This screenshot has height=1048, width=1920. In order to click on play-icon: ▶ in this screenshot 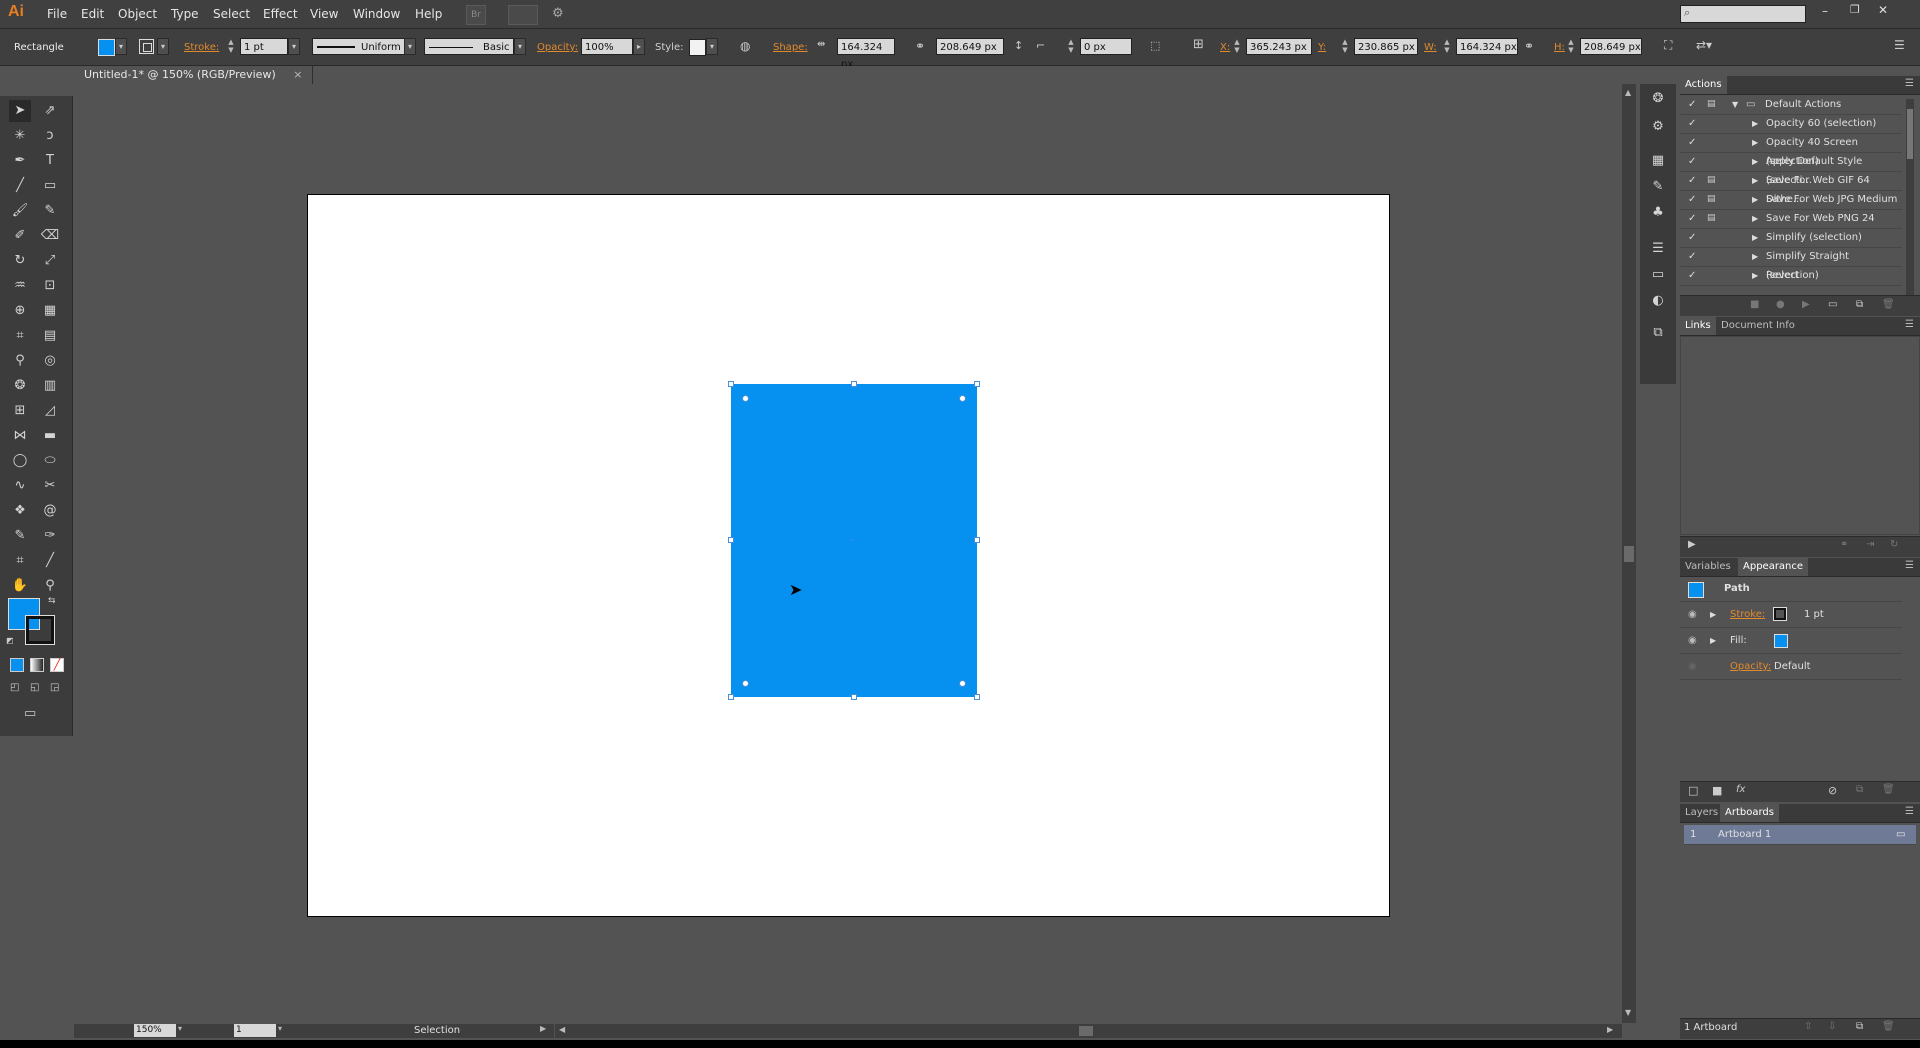, I will do `click(1806, 304)`.